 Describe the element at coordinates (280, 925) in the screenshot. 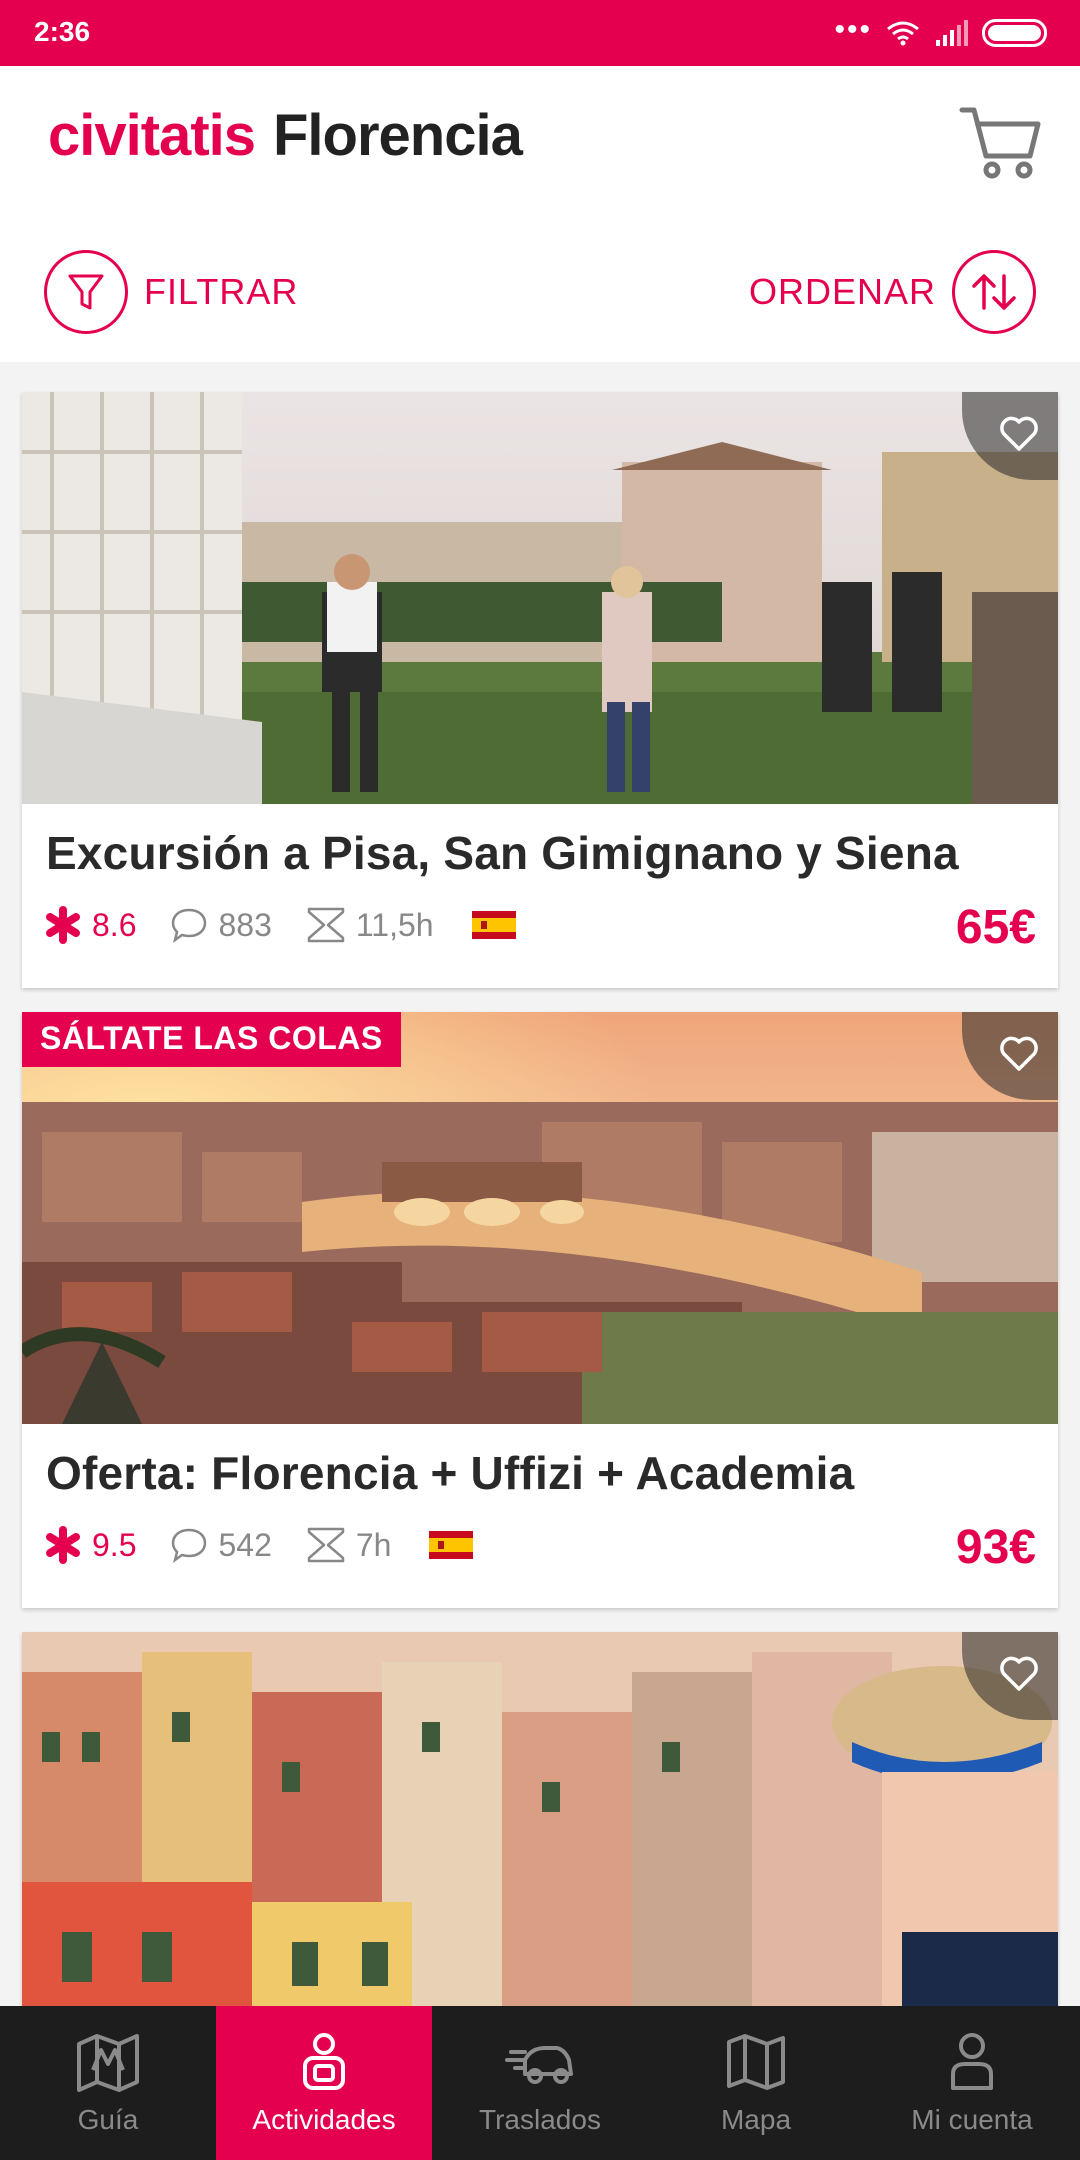

I see `activity-meta: 8.6 883 11,5h` at that location.